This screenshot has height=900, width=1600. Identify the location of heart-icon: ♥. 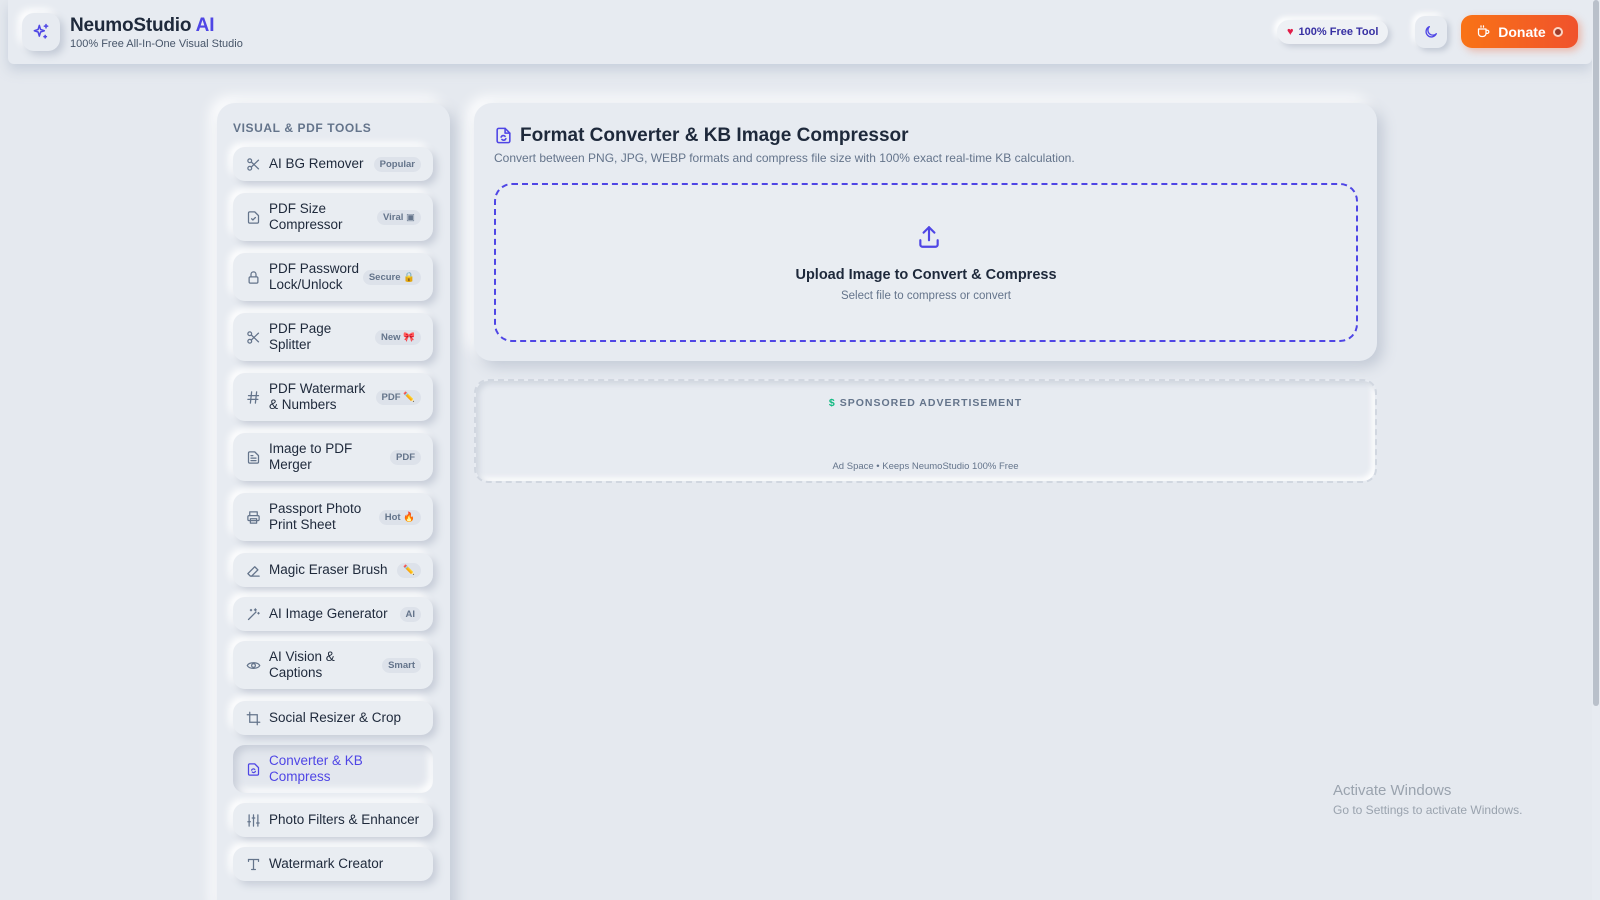
(1290, 32).